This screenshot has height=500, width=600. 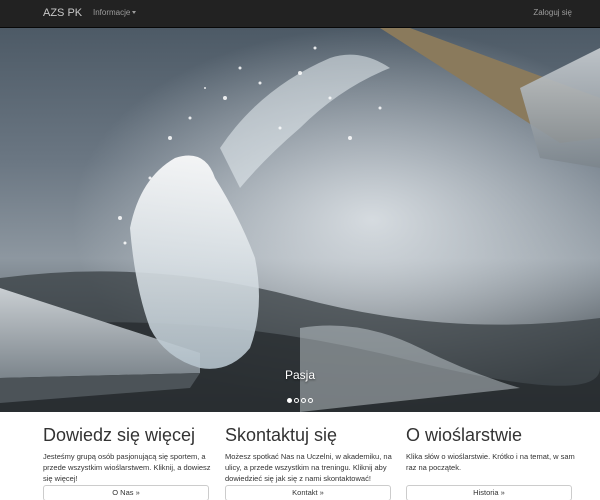 I want to click on carousel-caption: Pasja, so click(x=300, y=375).